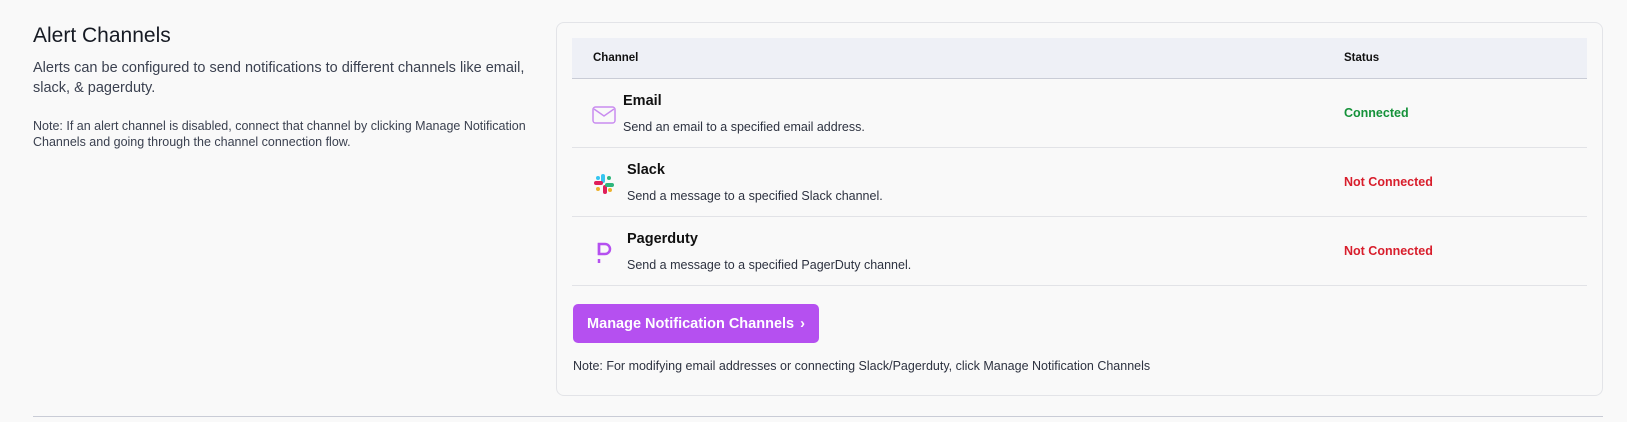 This screenshot has width=1627, height=422. I want to click on table-header: Channel Status, so click(1079, 58).